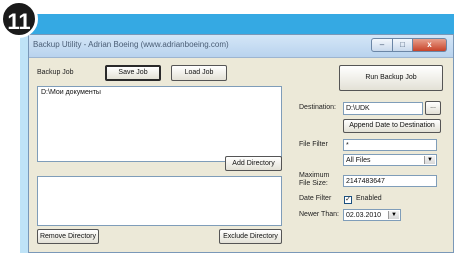  What do you see at coordinates (403, 45) in the screenshot?
I see `maximize-button: □` at bounding box center [403, 45].